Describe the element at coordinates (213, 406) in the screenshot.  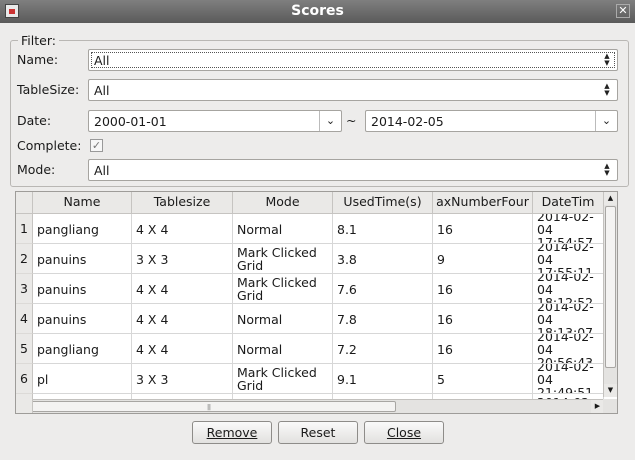
I see `horizontal-scroll-thumb: |||` at that location.